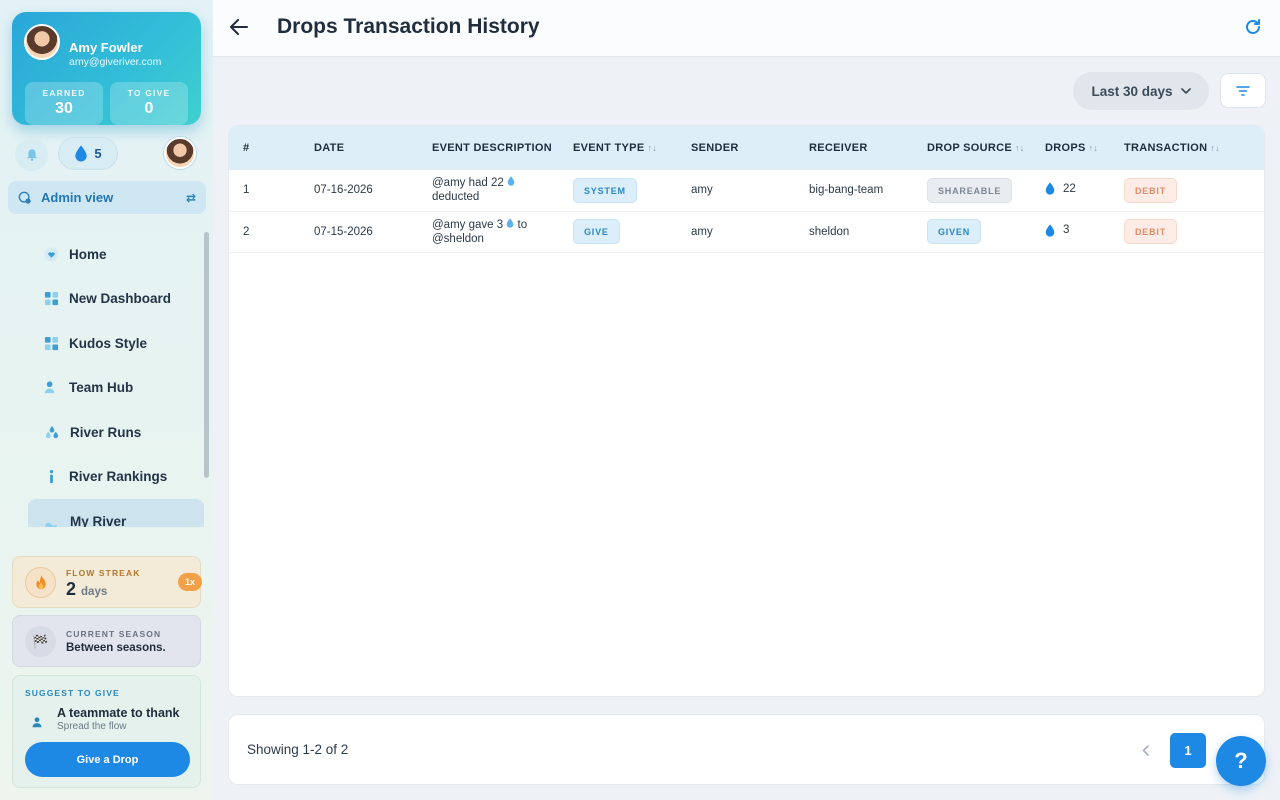 The width and height of the screenshot is (1280, 800). I want to click on user-avatar, so click(42, 42).